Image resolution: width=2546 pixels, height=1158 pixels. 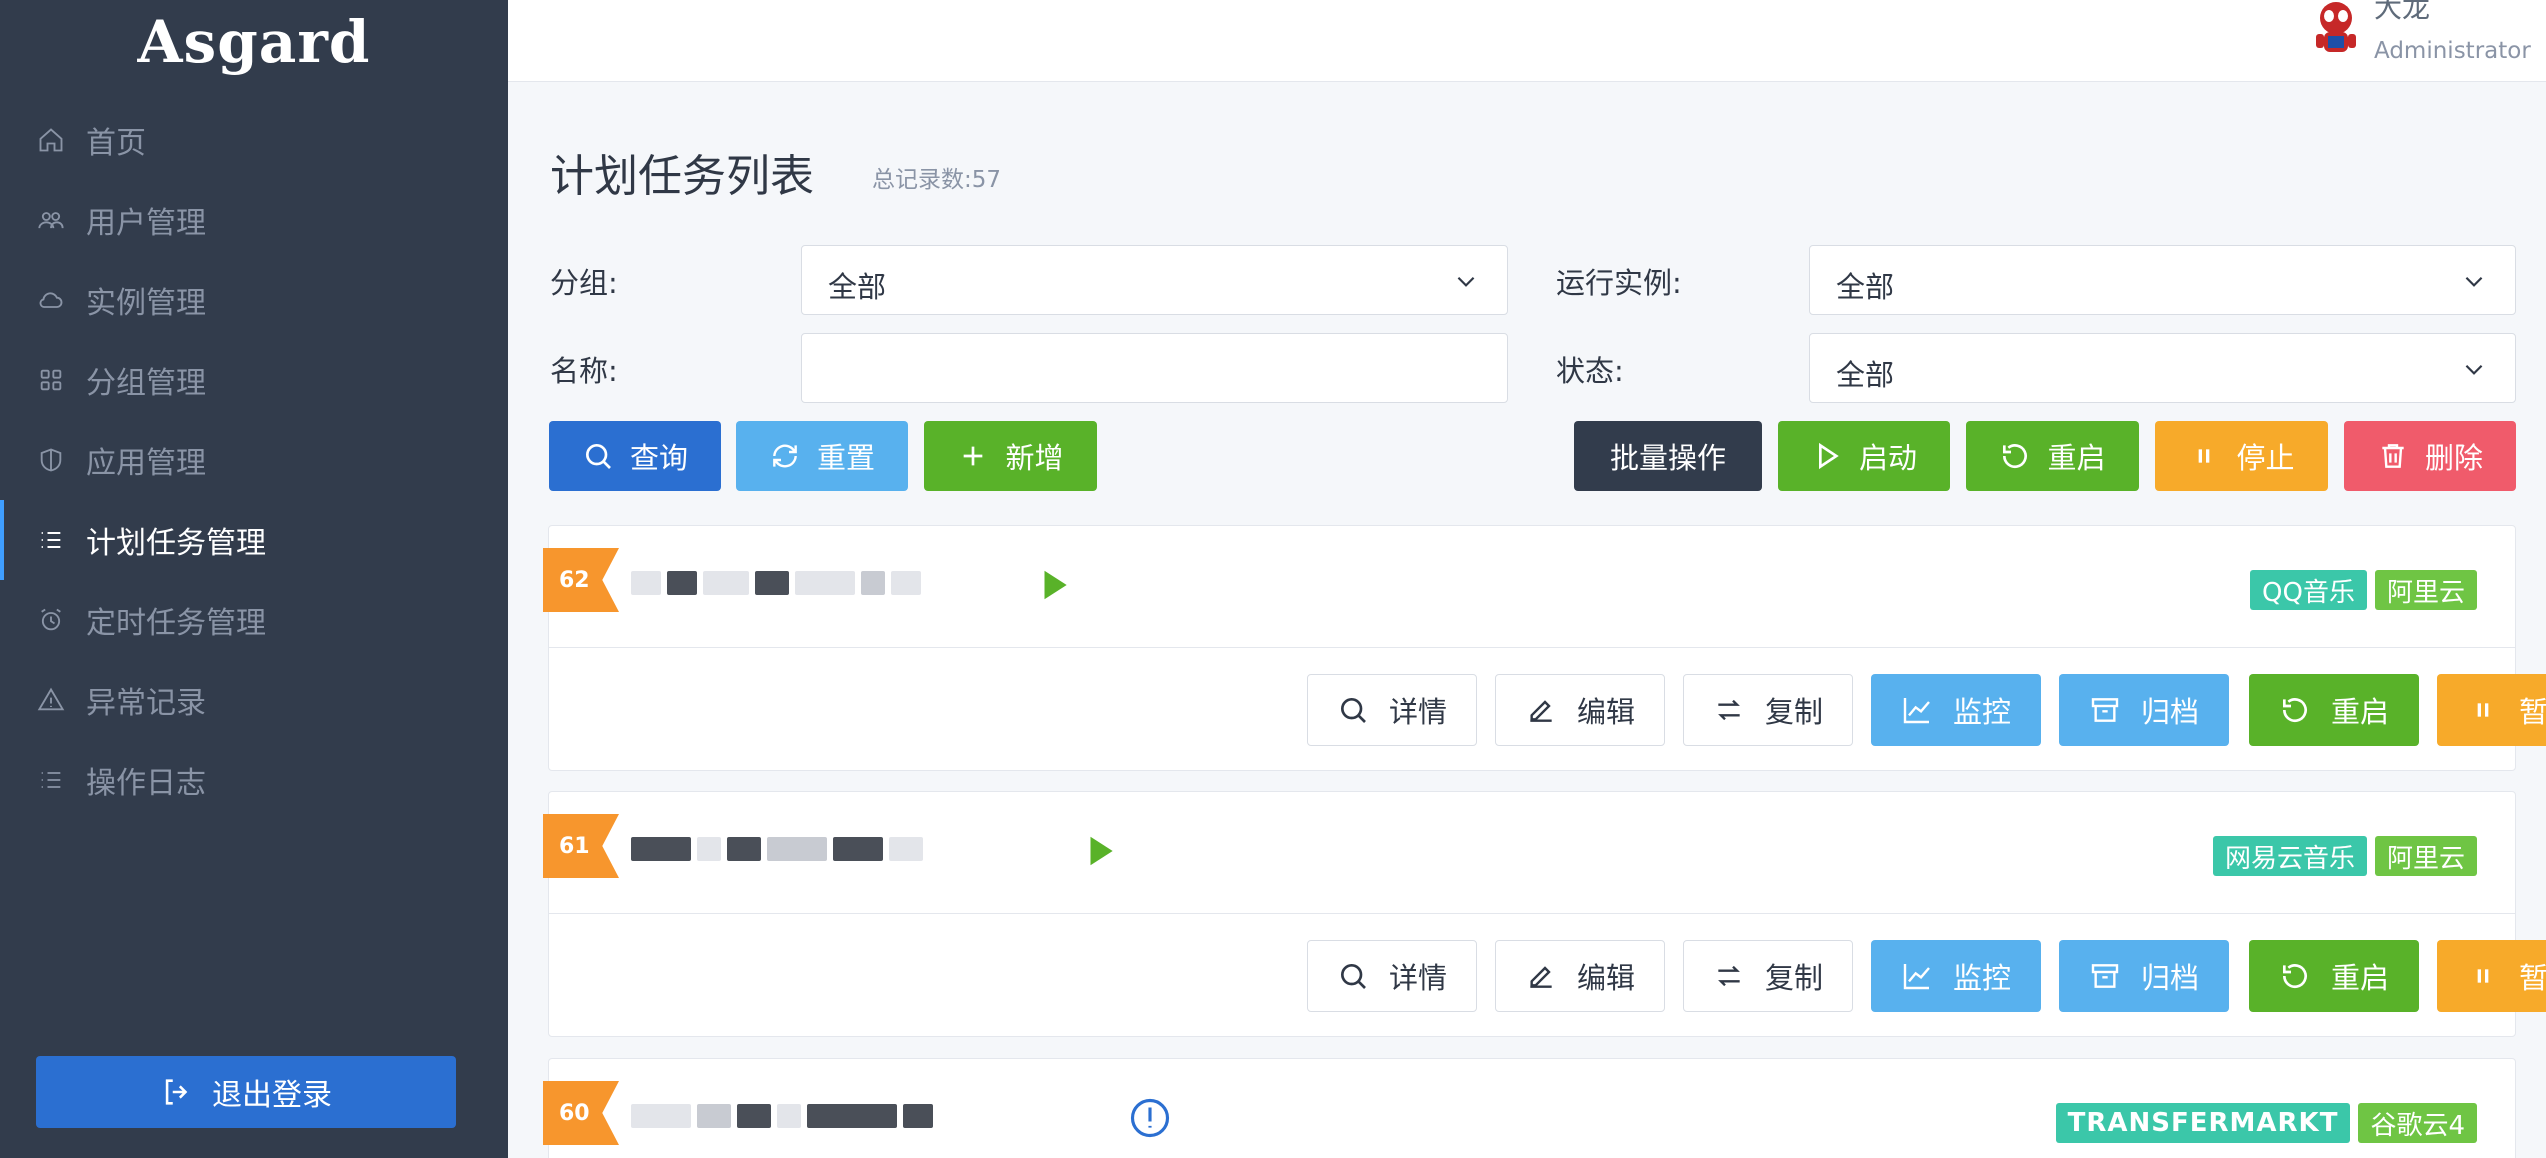 What do you see at coordinates (777, 849) in the screenshot?
I see `task-name-redacted` at bounding box center [777, 849].